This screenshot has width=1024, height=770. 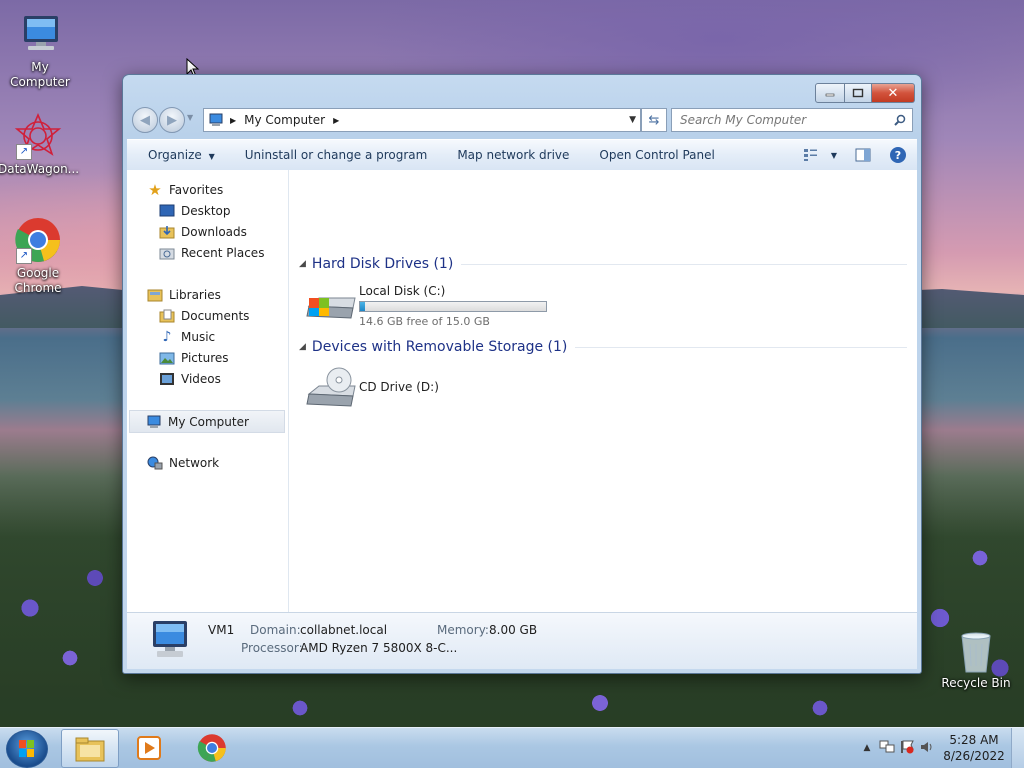 I want to click on address-bar: ▶ My Computer ▶ ▼, so click(x=422, y=120).